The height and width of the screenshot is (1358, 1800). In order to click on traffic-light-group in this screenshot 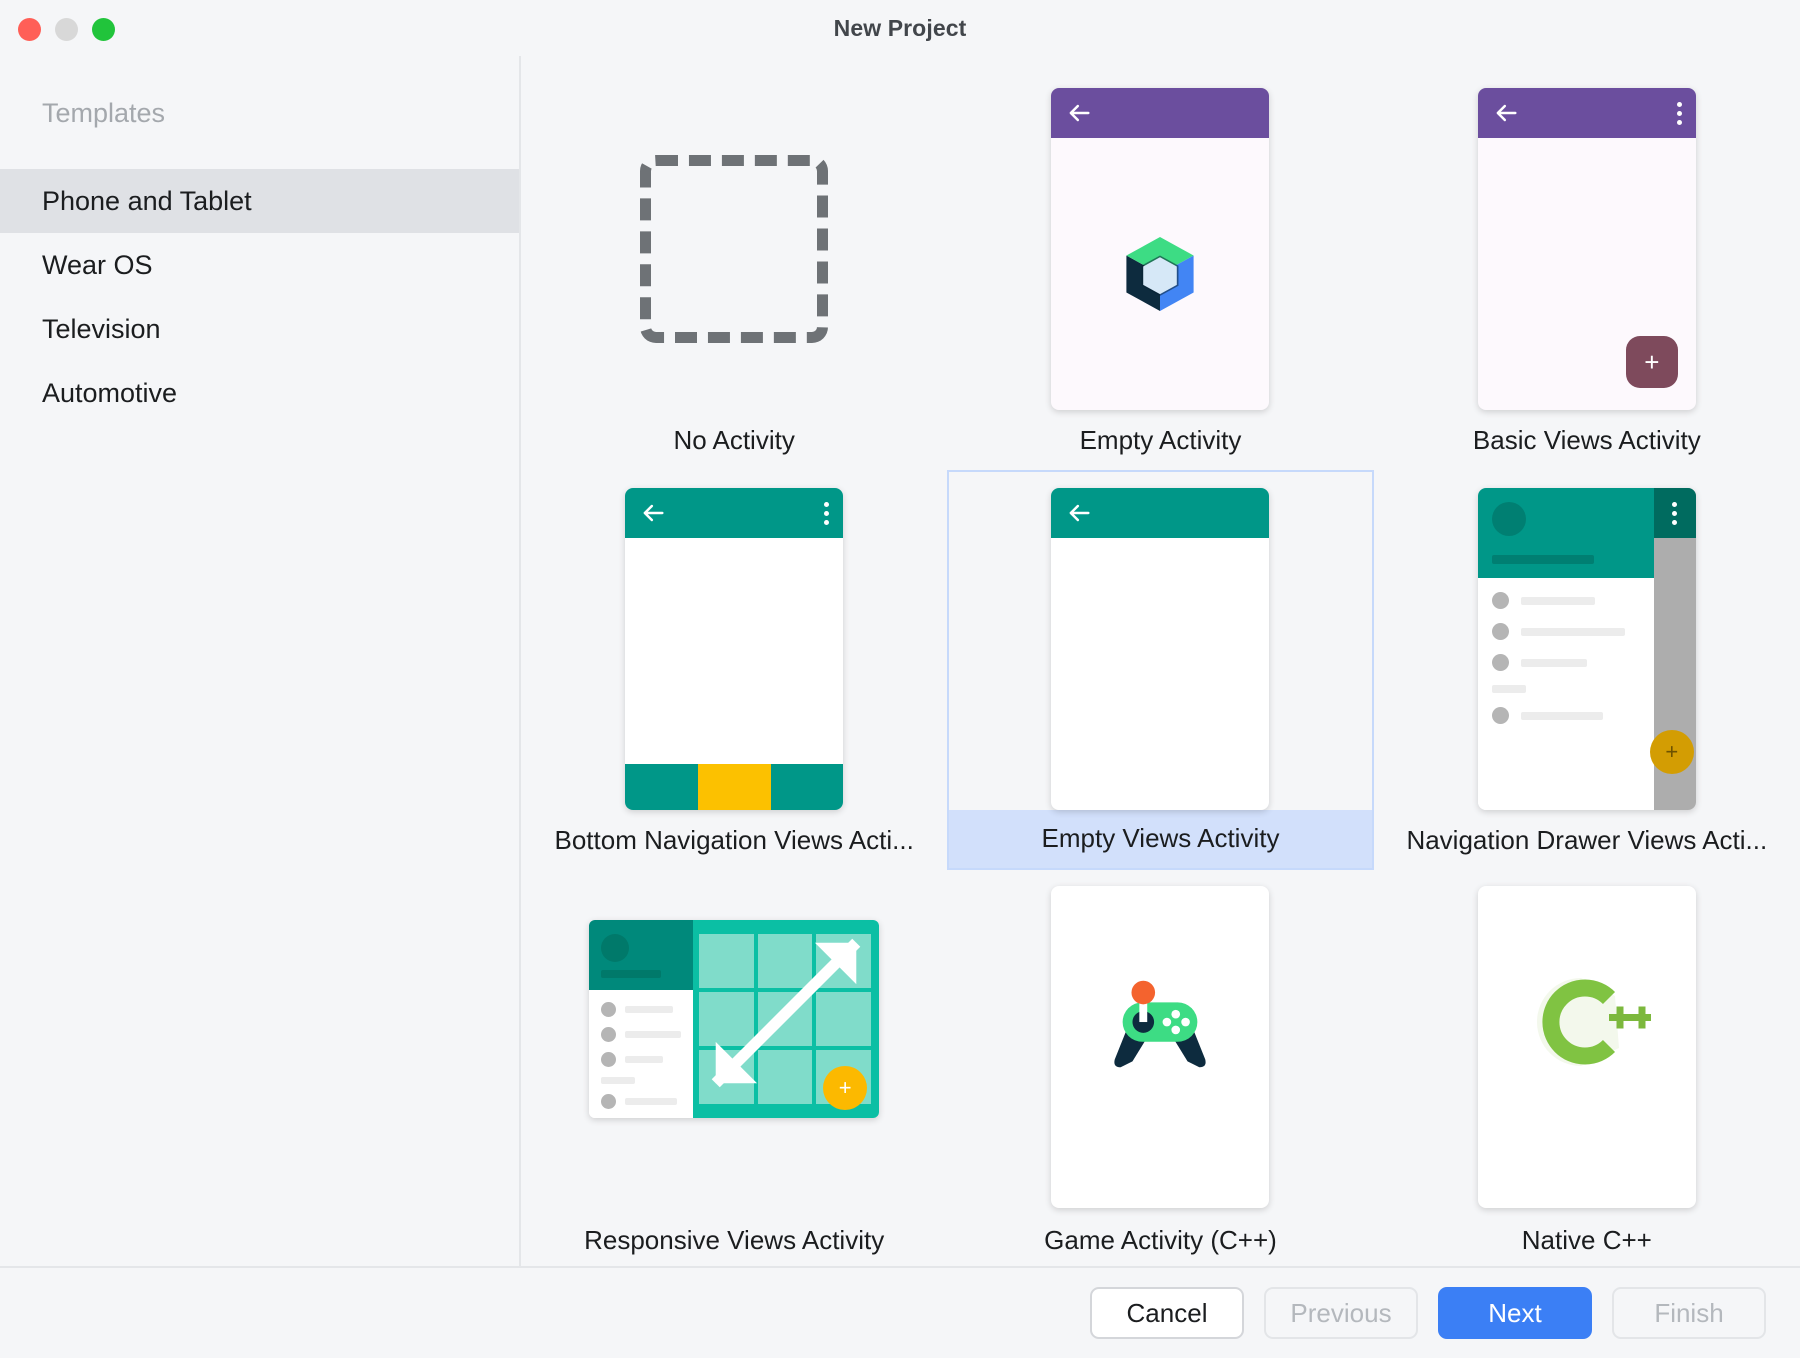, I will do `click(66, 29)`.